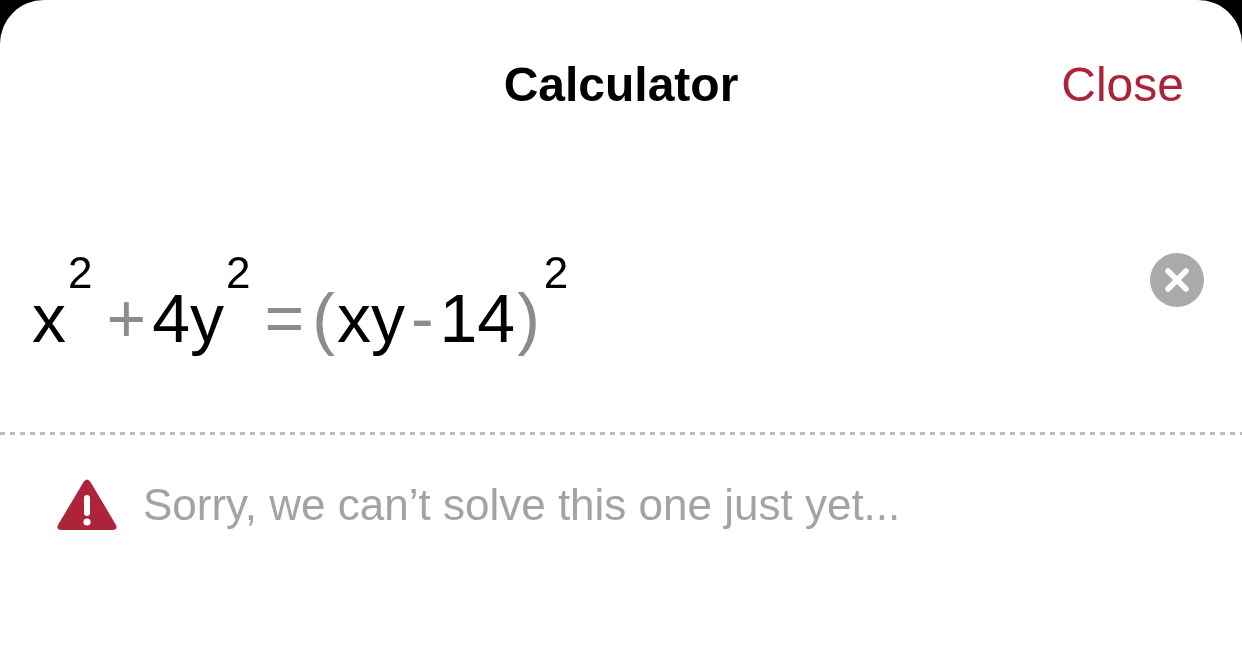 Image resolution: width=1242 pixels, height=652 pixels. I want to click on warning-icon, so click(87, 505).